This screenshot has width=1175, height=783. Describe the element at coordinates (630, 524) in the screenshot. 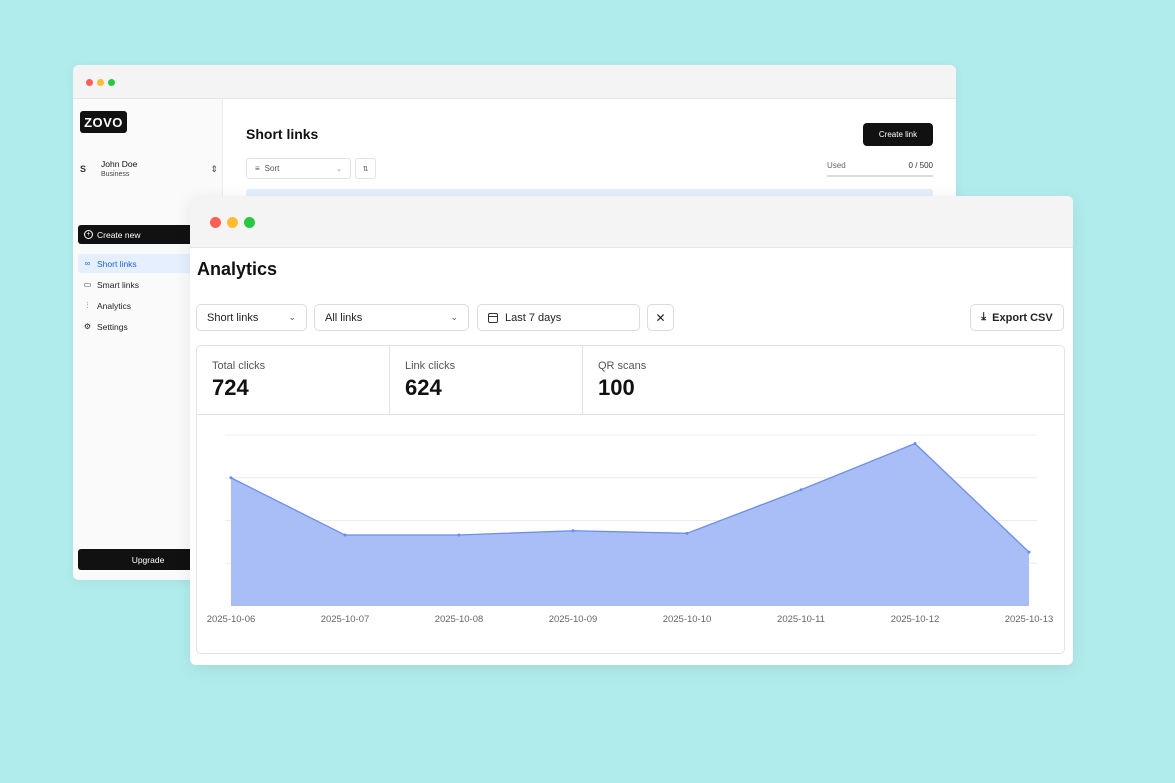

I see `area-series` at that location.